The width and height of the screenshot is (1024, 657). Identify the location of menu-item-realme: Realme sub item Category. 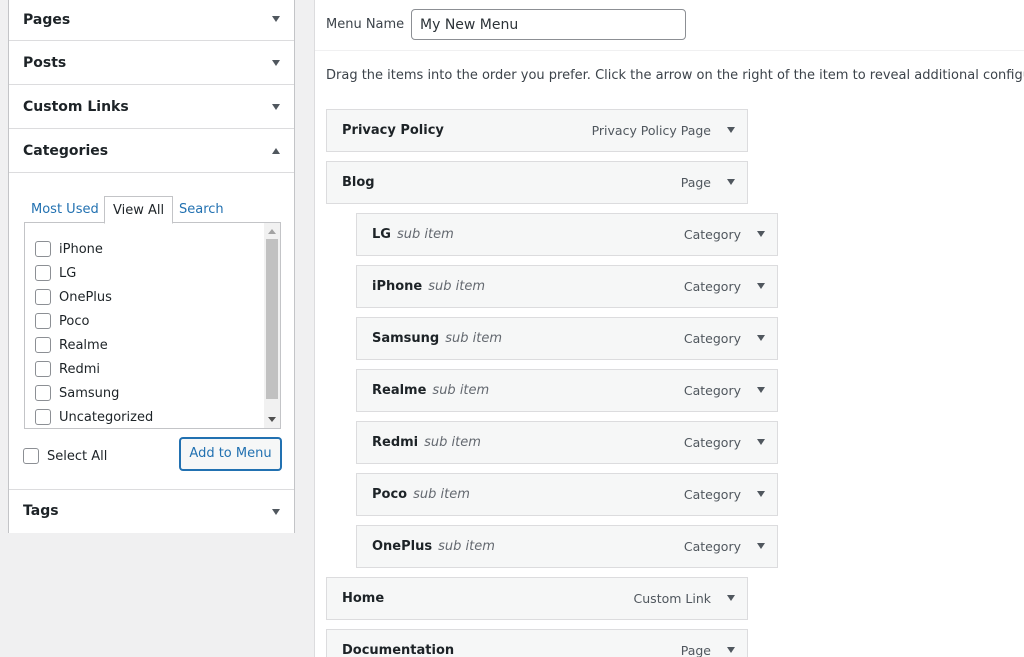
(567, 390).